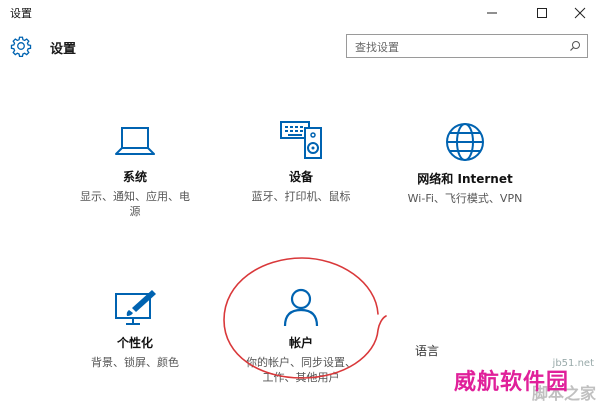 The width and height of the screenshot is (600, 404). I want to click on tile-devices-desc: 蓝牙、打印机、鼠标, so click(301, 196).